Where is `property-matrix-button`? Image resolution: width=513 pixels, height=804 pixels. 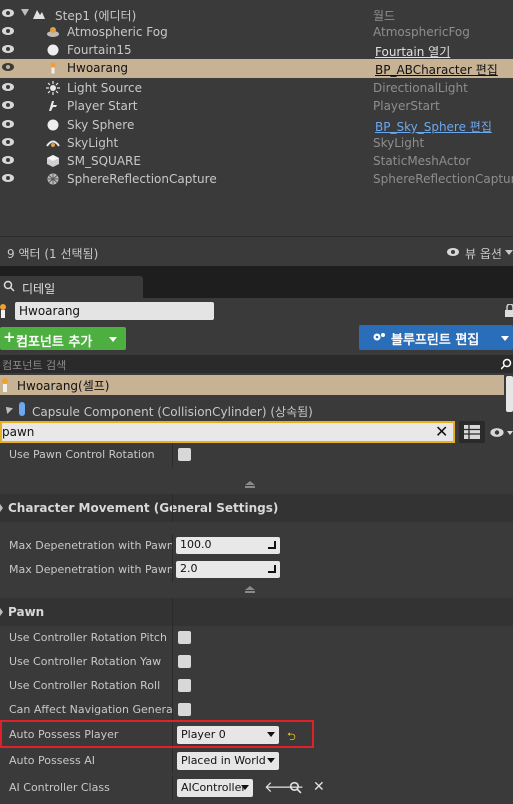 property-matrix-button is located at coordinates (472, 432).